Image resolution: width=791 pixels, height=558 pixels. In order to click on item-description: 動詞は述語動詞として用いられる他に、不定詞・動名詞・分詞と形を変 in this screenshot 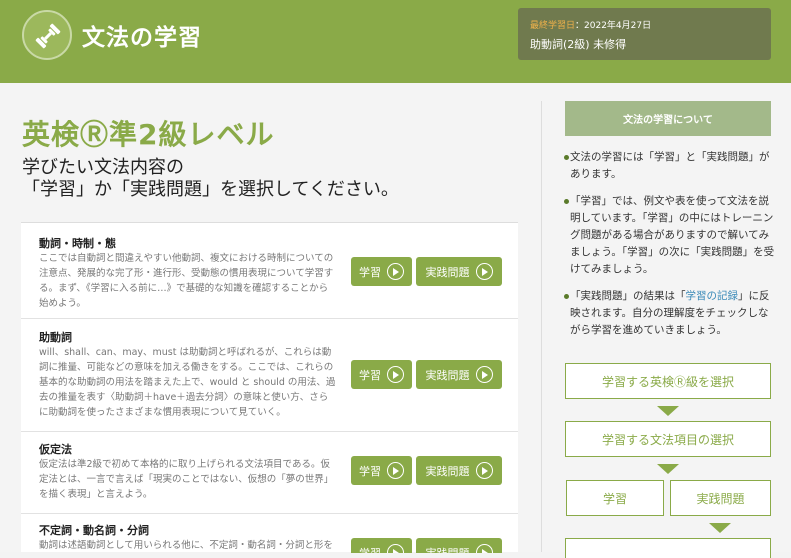, I will do `click(186, 545)`.